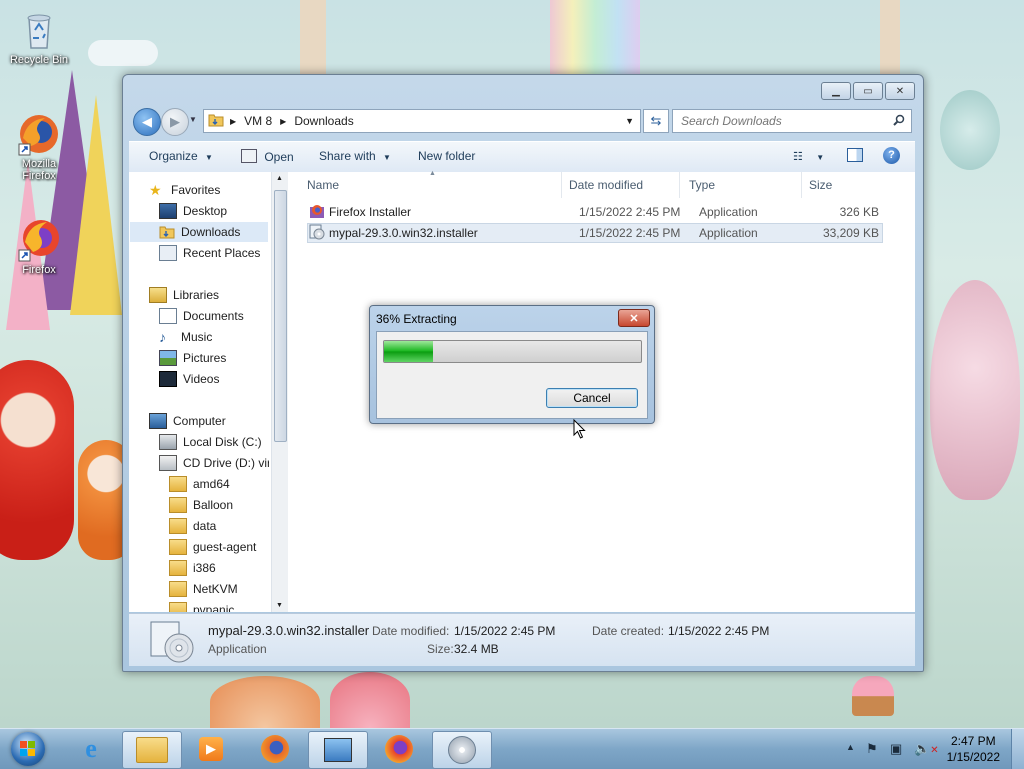 The height and width of the screenshot is (769, 1024). I want to click on search-box, so click(792, 121).